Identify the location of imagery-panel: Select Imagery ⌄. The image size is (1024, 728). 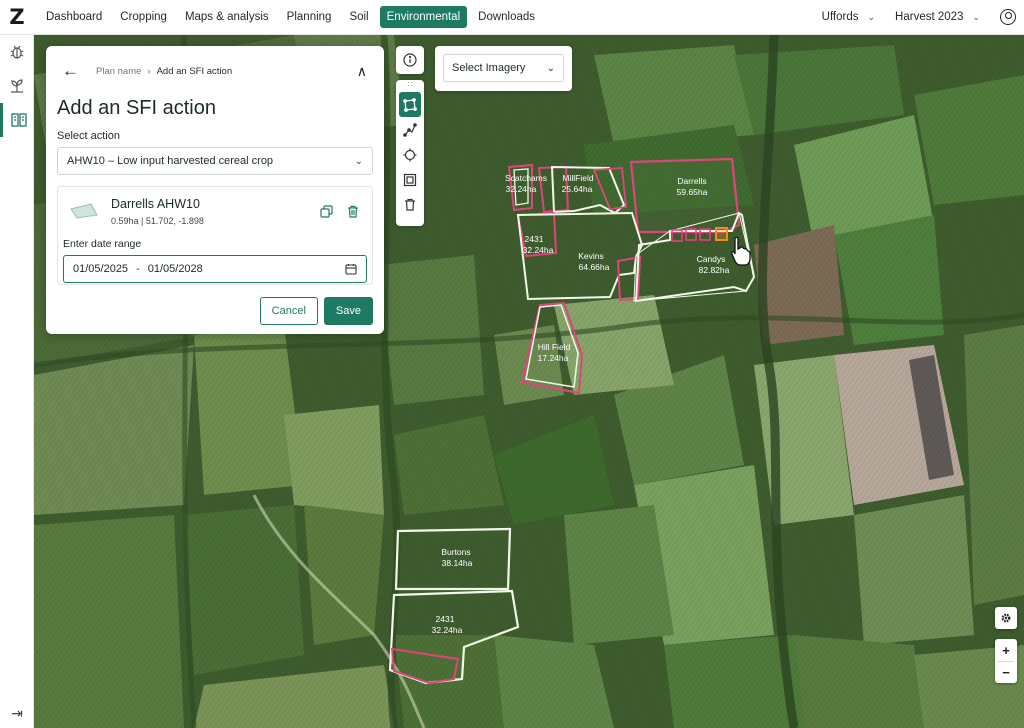
(503, 68).